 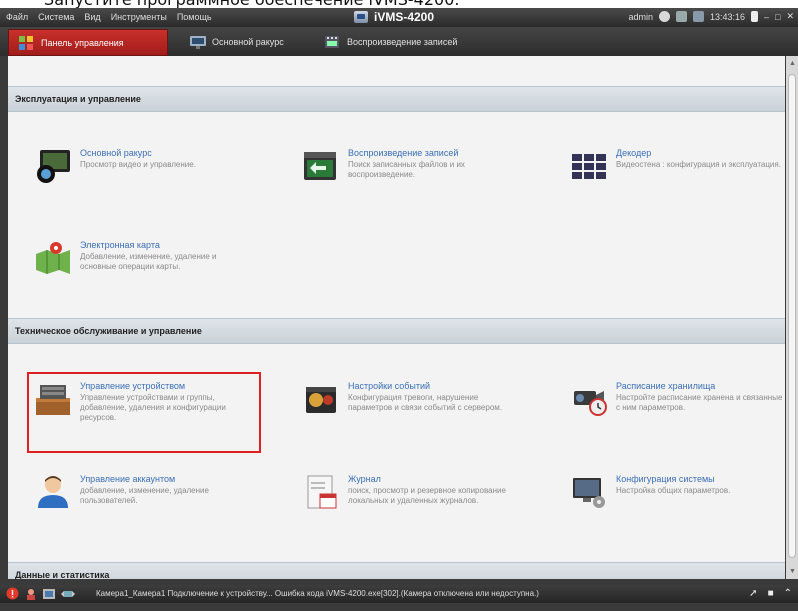 I want to click on item-title: Управление аккаунтом, so click(x=128, y=479).